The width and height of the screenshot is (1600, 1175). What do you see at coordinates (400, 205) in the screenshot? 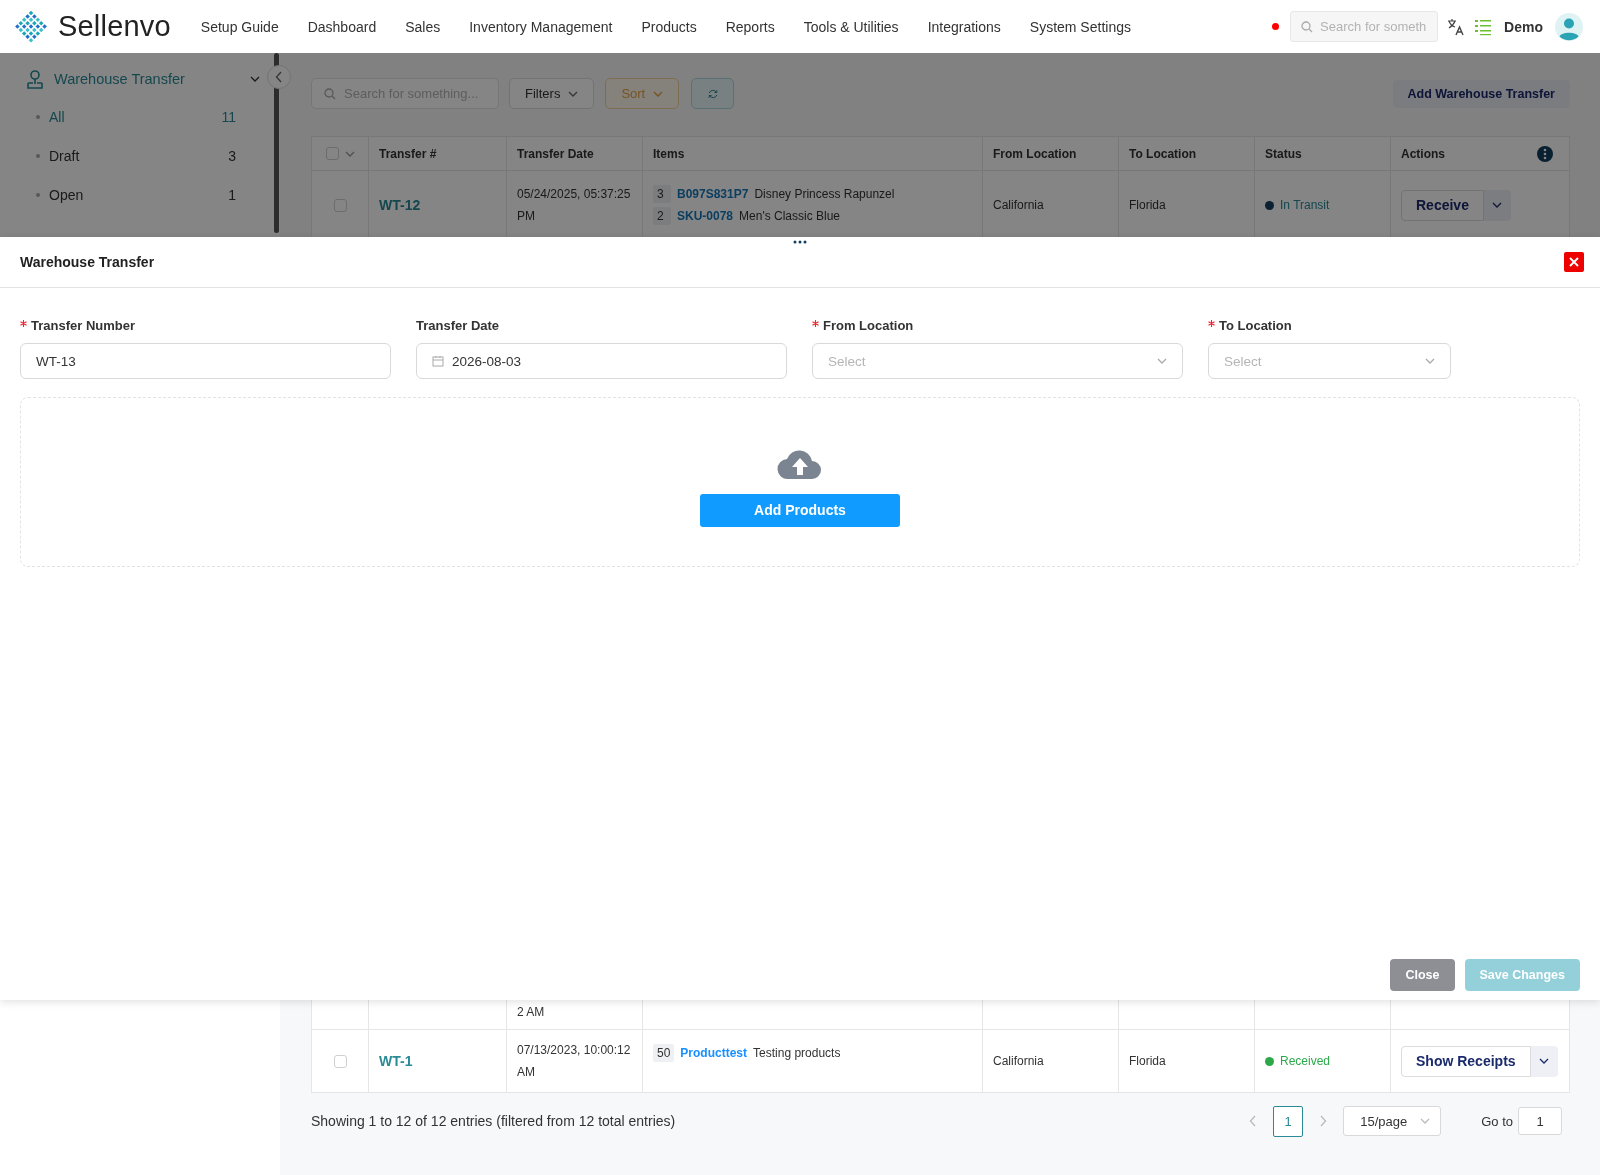
I see `transfer-link: WT-12` at bounding box center [400, 205].